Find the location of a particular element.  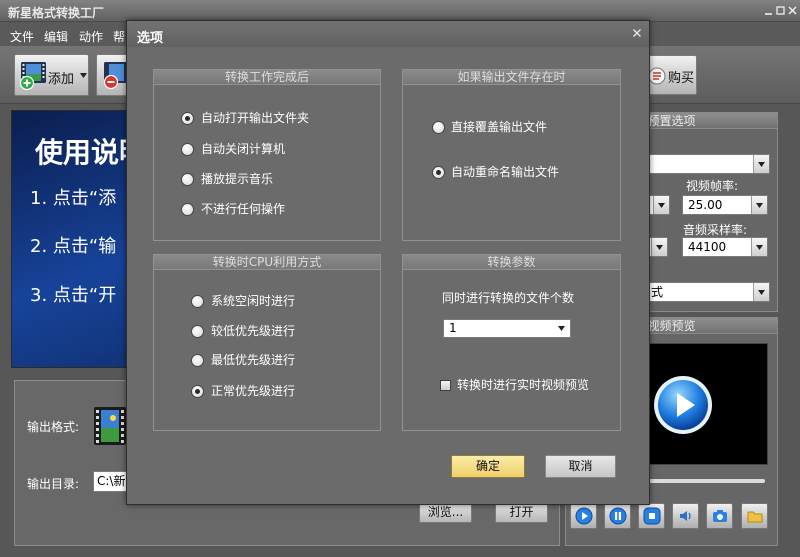

stop-button is located at coordinates (651, 516).